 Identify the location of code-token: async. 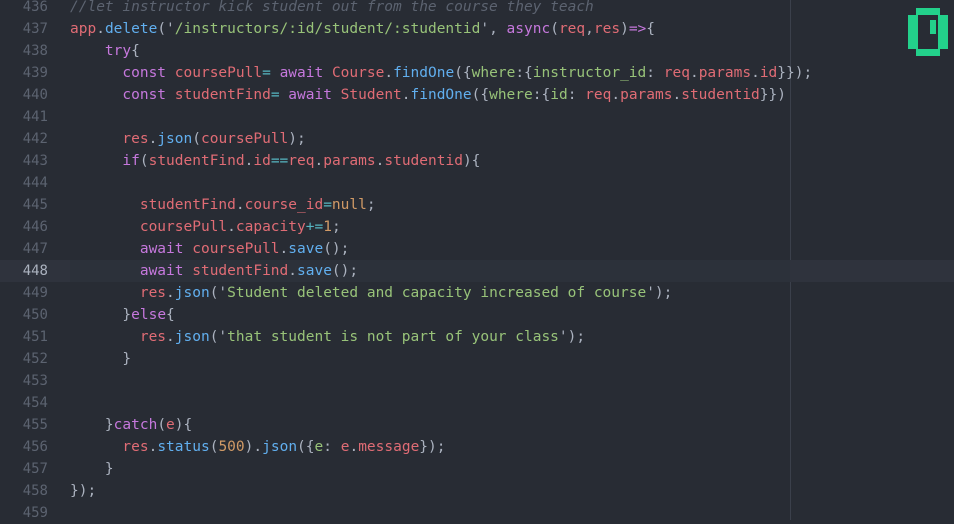
(528, 29).